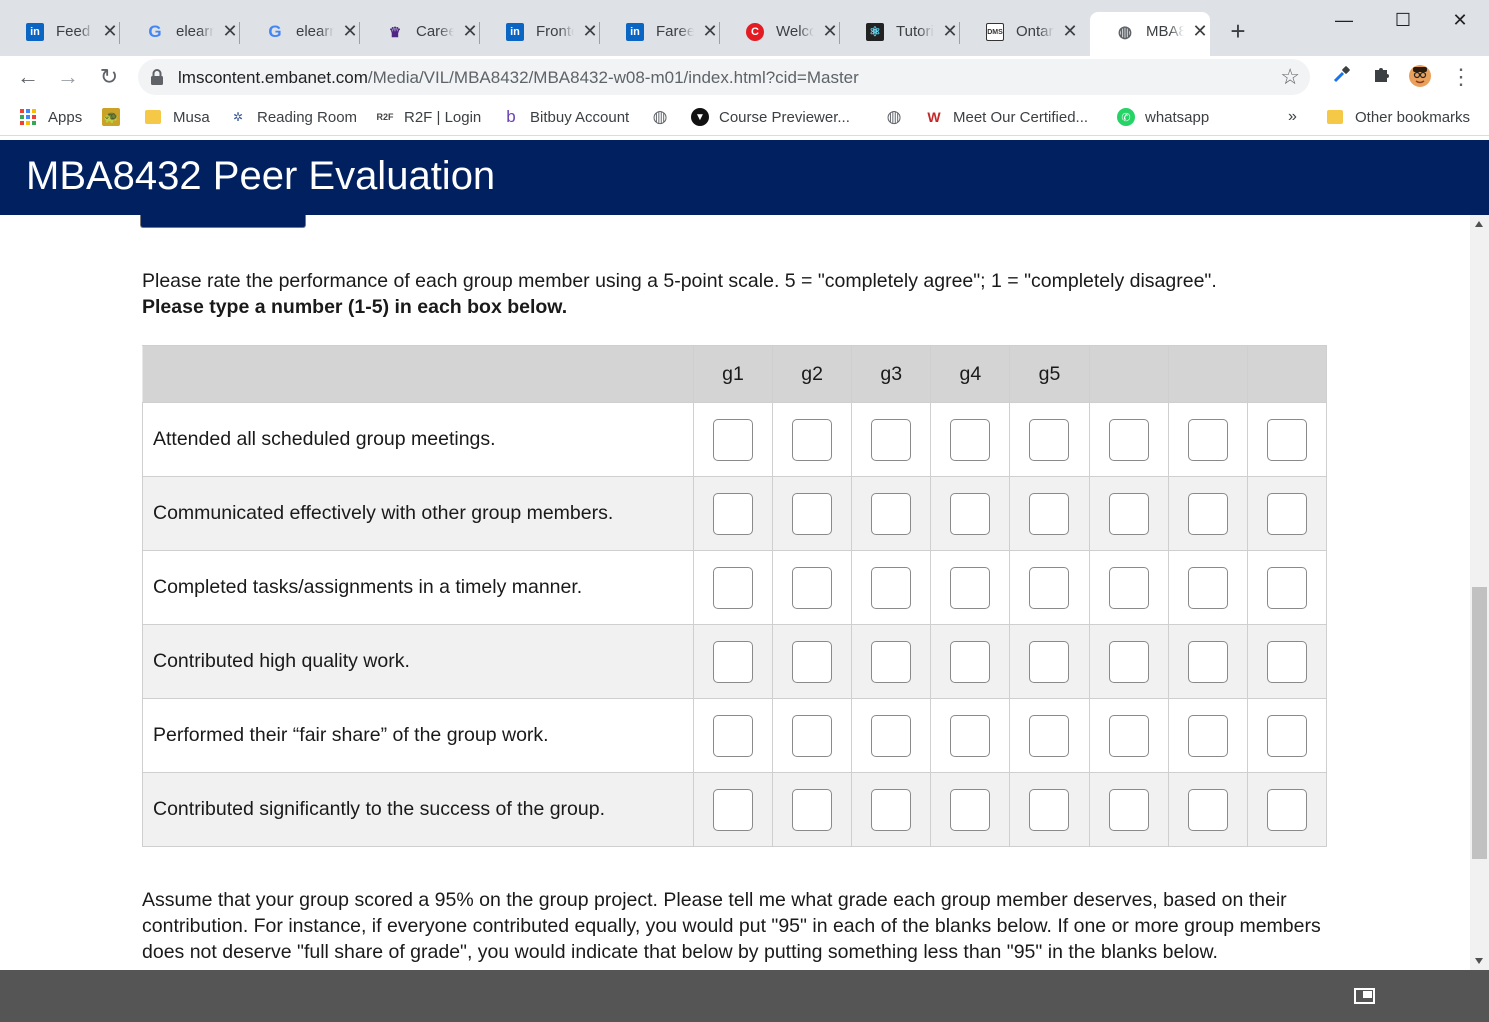 The image size is (1489, 1022). What do you see at coordinates (540, 34) in the screenshot?
I see `browser-tab: in Fronte ✕` at bounding box center [540, 34].